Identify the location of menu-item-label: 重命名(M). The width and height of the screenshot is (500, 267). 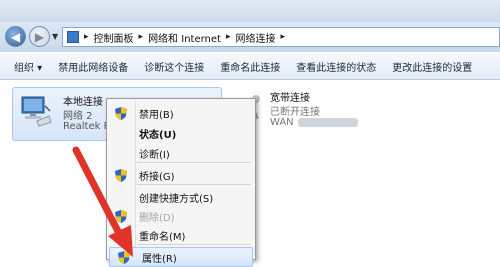
(162, 237).